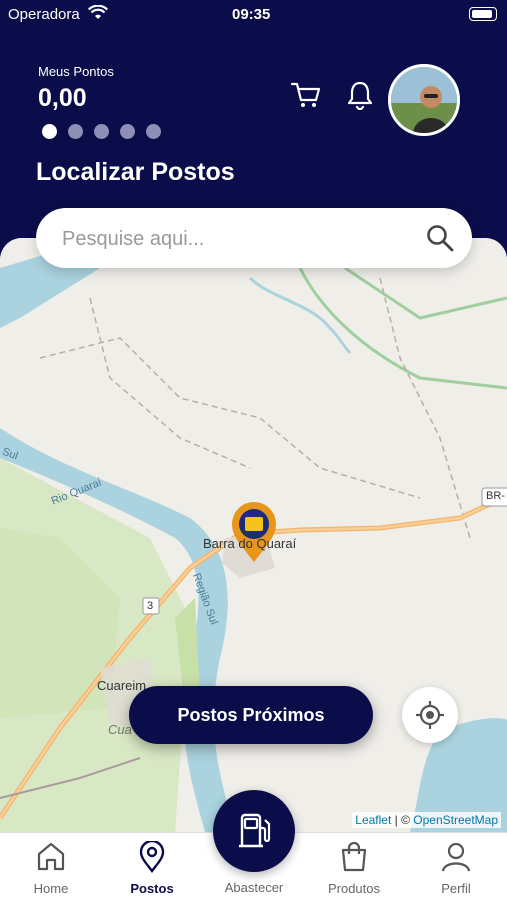  Describe the element at coordinates (232, 239) in the screenshot. I see `search-input` at that location.